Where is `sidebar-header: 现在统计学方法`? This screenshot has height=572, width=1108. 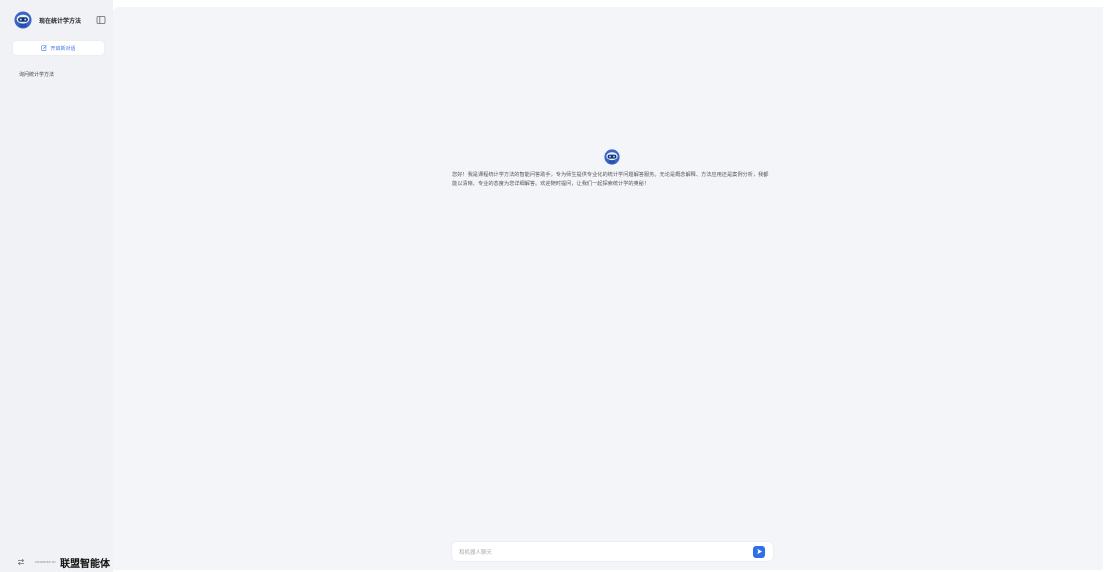 sidebar-header: 现在统计学方法 is located at coordinates (60, 20).